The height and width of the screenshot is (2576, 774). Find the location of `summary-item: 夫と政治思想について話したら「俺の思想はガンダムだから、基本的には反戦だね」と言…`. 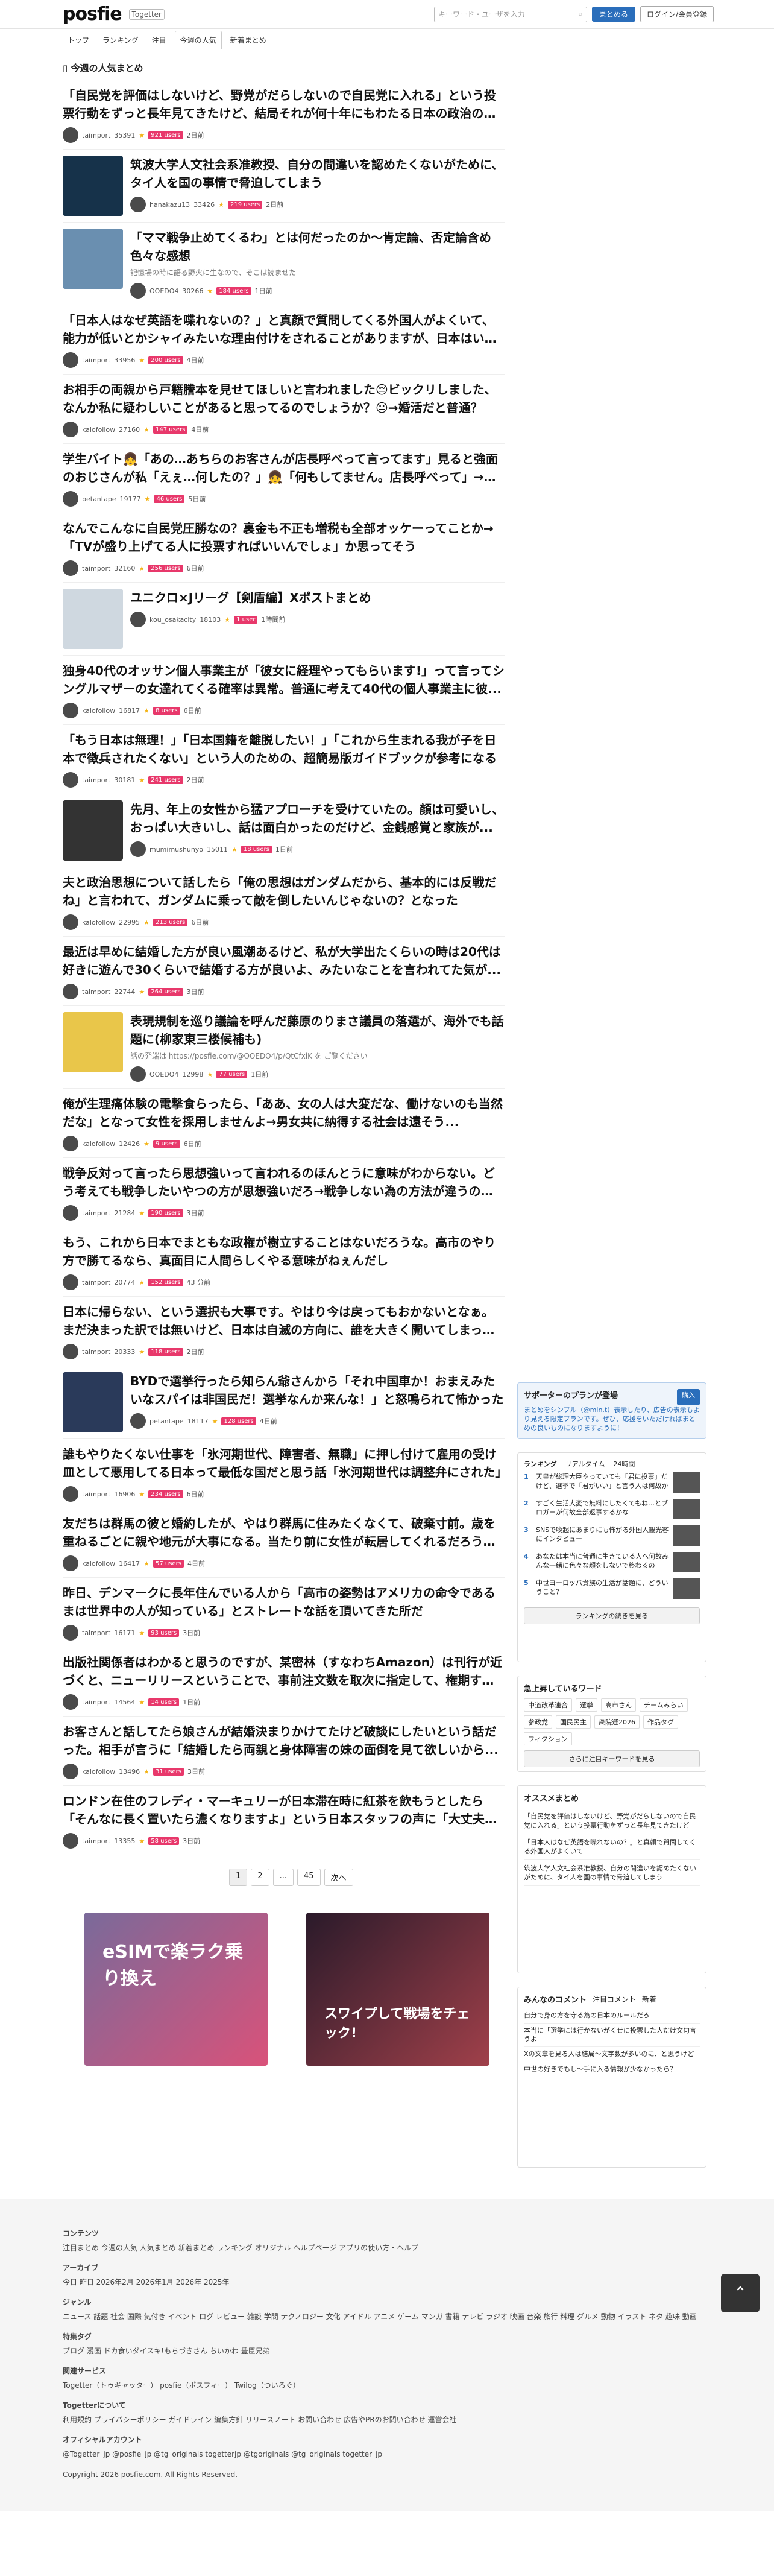

summary-item: 夫と政治思想について話したら「俺の思想はガンダムだから、基本的には反戦だね」と言… is located at coordinates (284, 902).